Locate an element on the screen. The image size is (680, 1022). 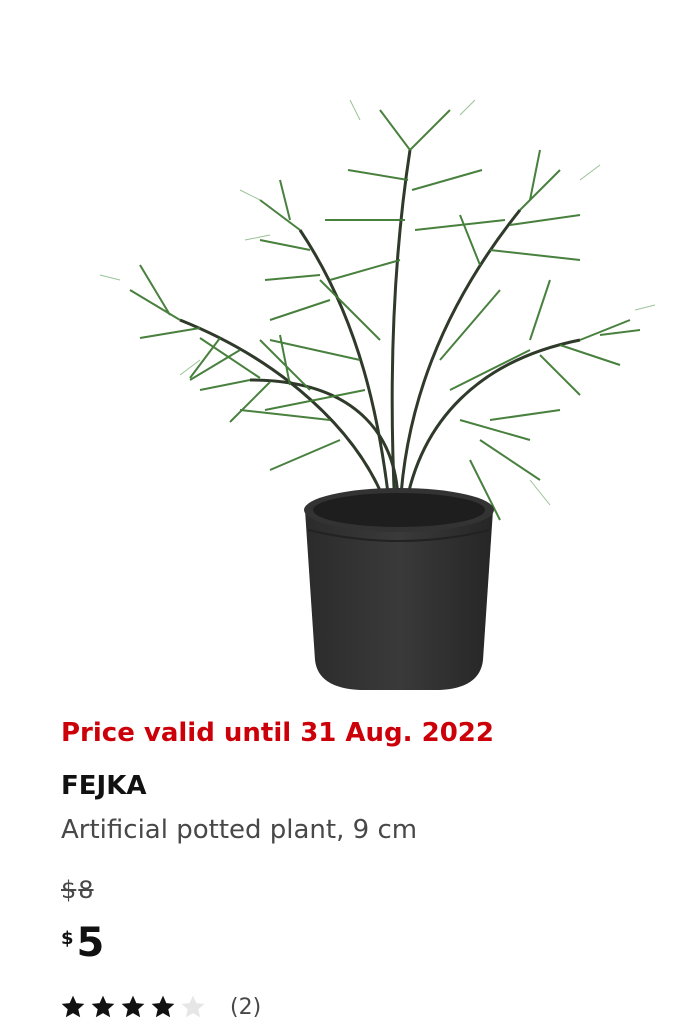
previous-price: $8 is located at coordinates (77, 890).